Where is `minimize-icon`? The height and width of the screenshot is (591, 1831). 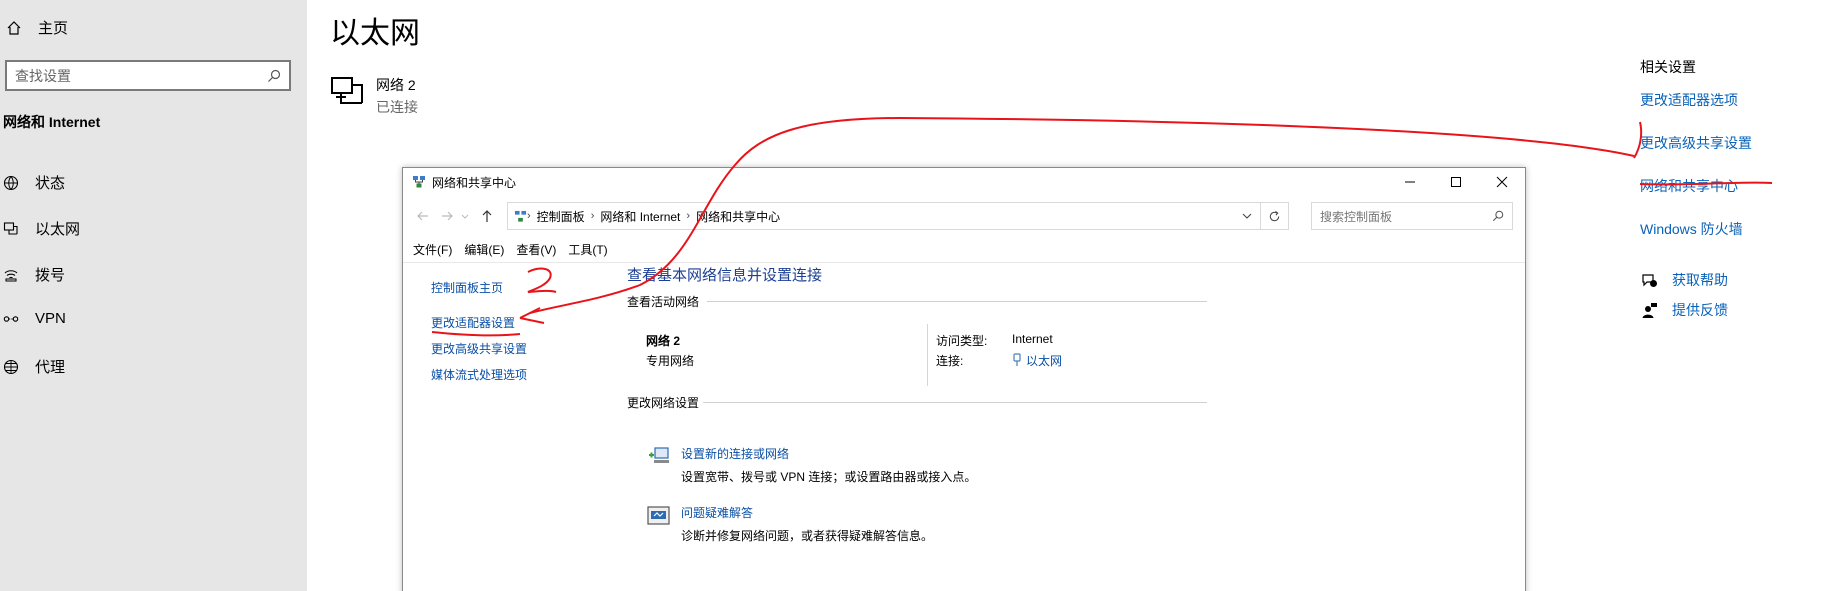 minimize-icon is located at coordinates (1410, 182).